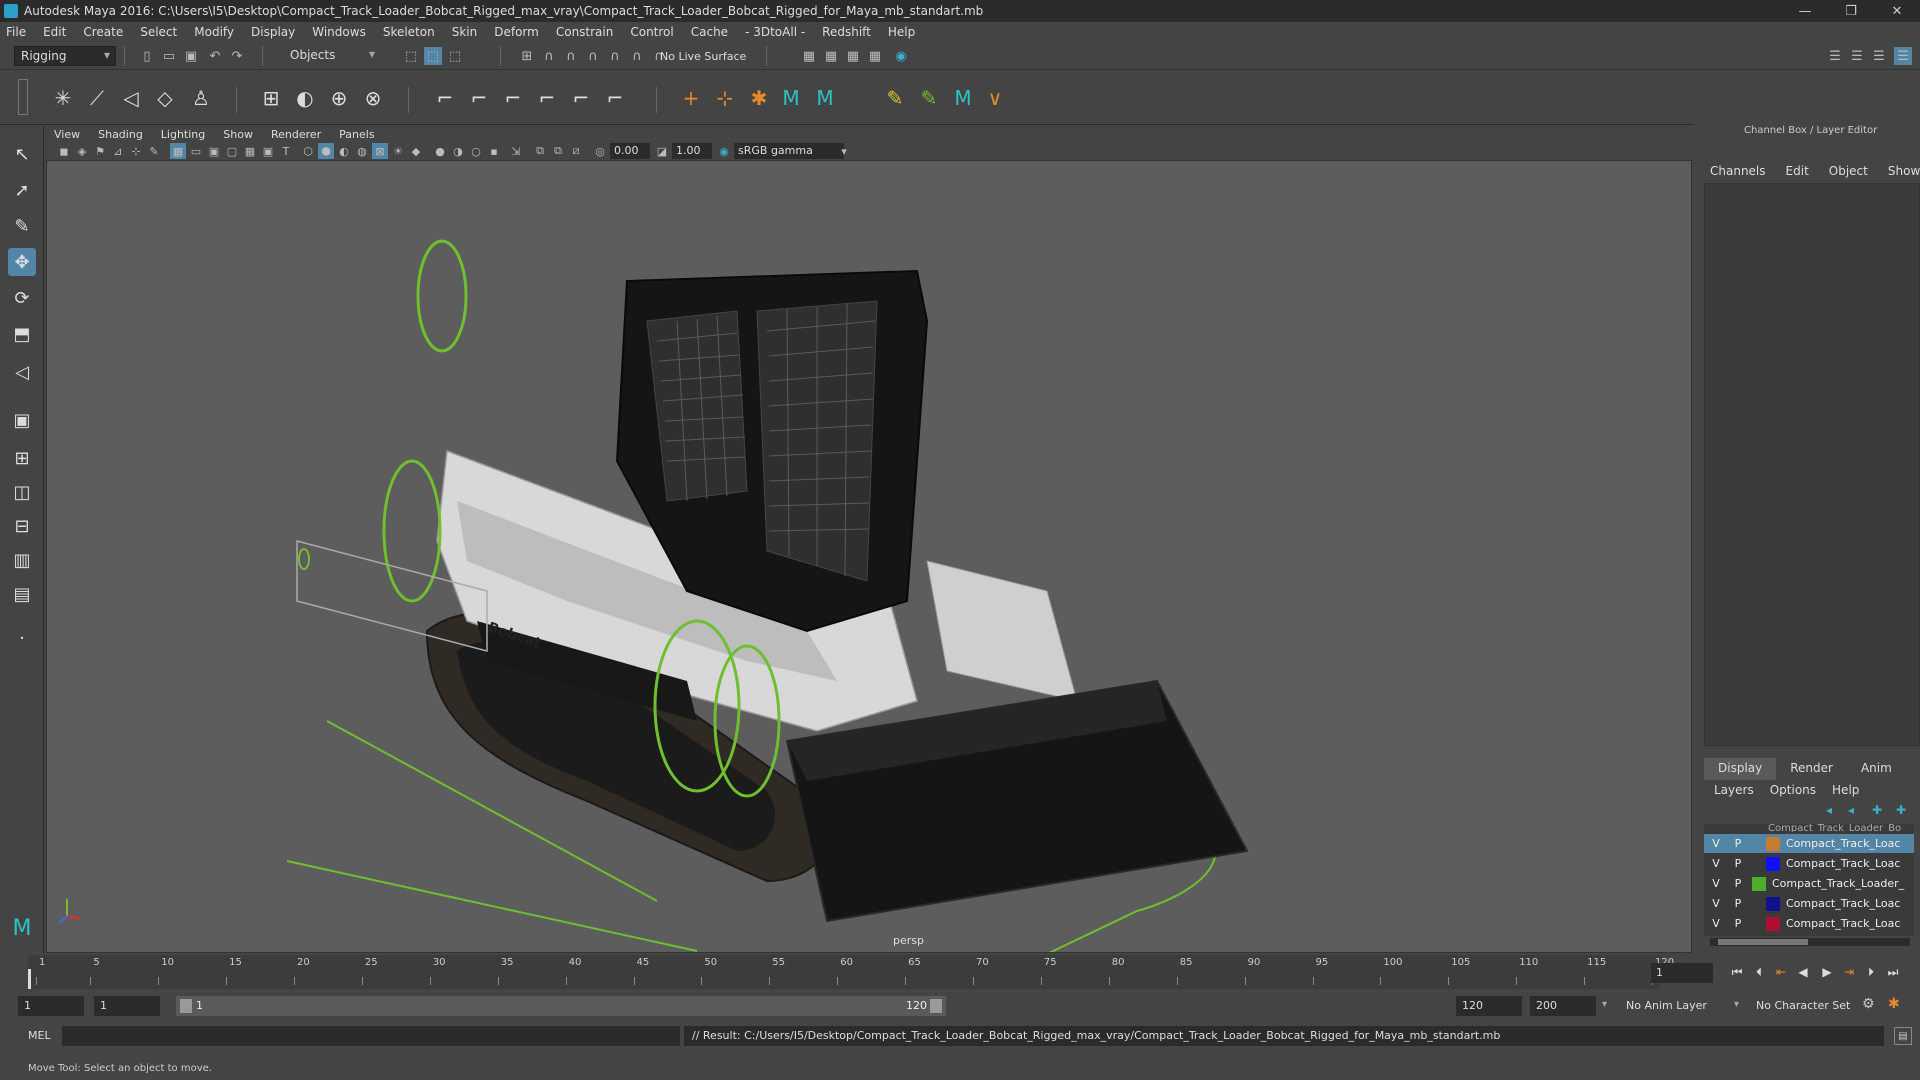 The height and width of the screenshot is (1080, 1920). I want to click on layout-two-side-icon: ◫, so click(22, 492).